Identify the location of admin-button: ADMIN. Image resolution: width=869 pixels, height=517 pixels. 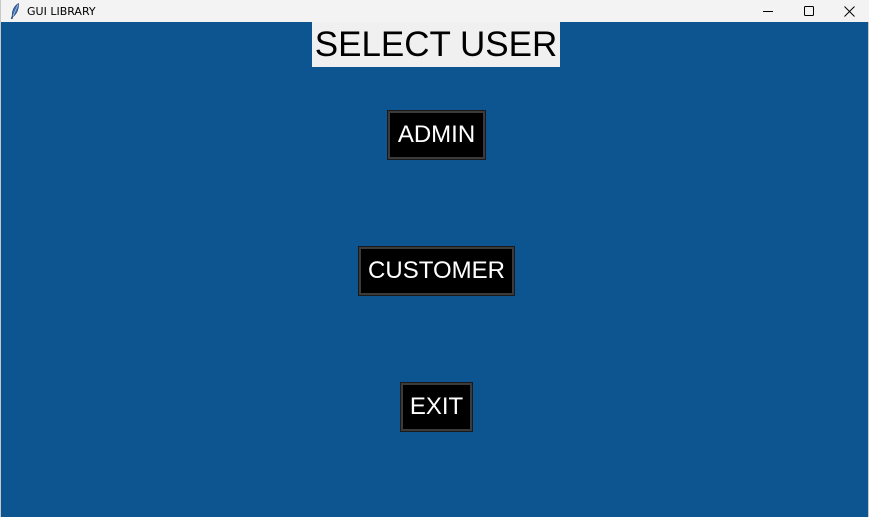
(436, 135).